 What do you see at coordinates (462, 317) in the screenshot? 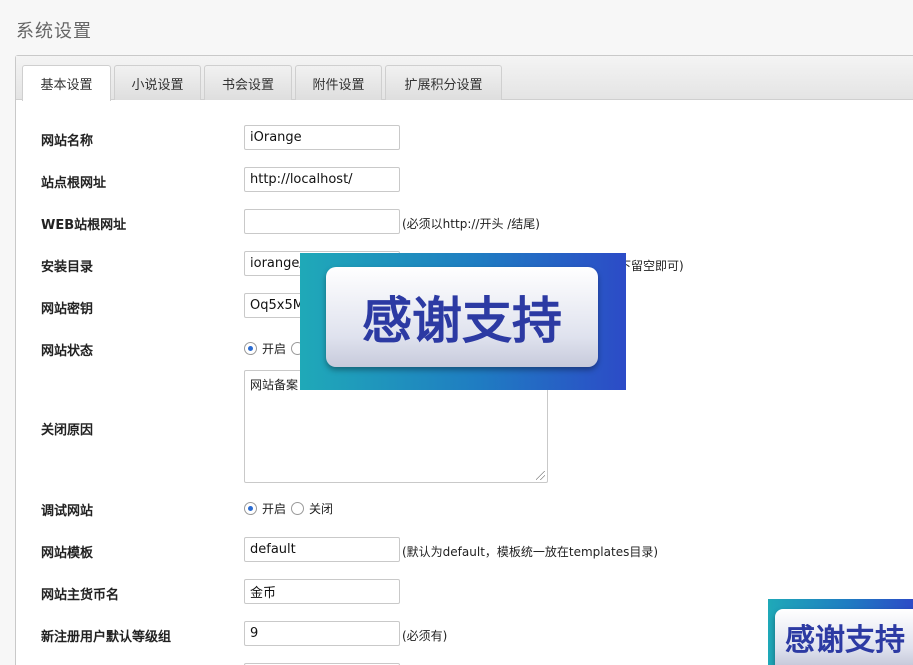
I see `thanks-banner-text: 感谢支持` at bounding box center [462, 317].